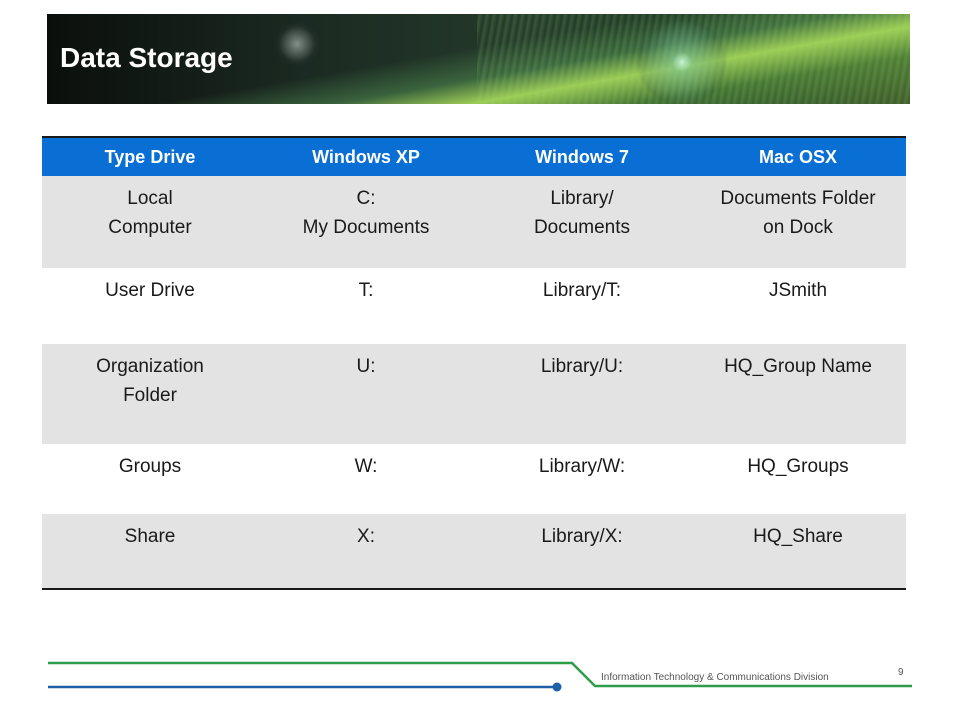 The height and width of the screenshot is (720, 960). I want to click on cell-type-drive: Local Computer, so click(150, 222).